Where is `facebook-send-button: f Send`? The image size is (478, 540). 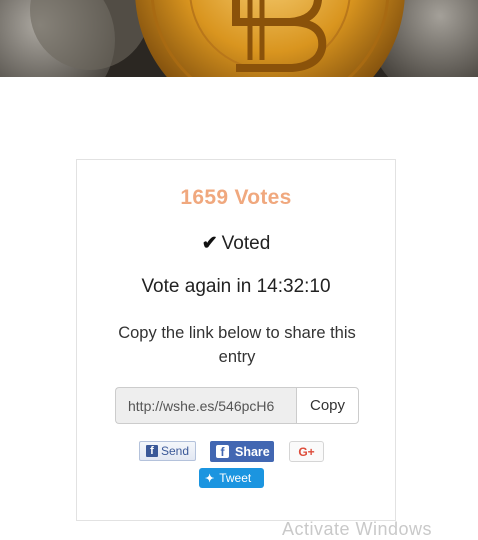 facebook-send-button: f Send is located at coordinates (167, 451).